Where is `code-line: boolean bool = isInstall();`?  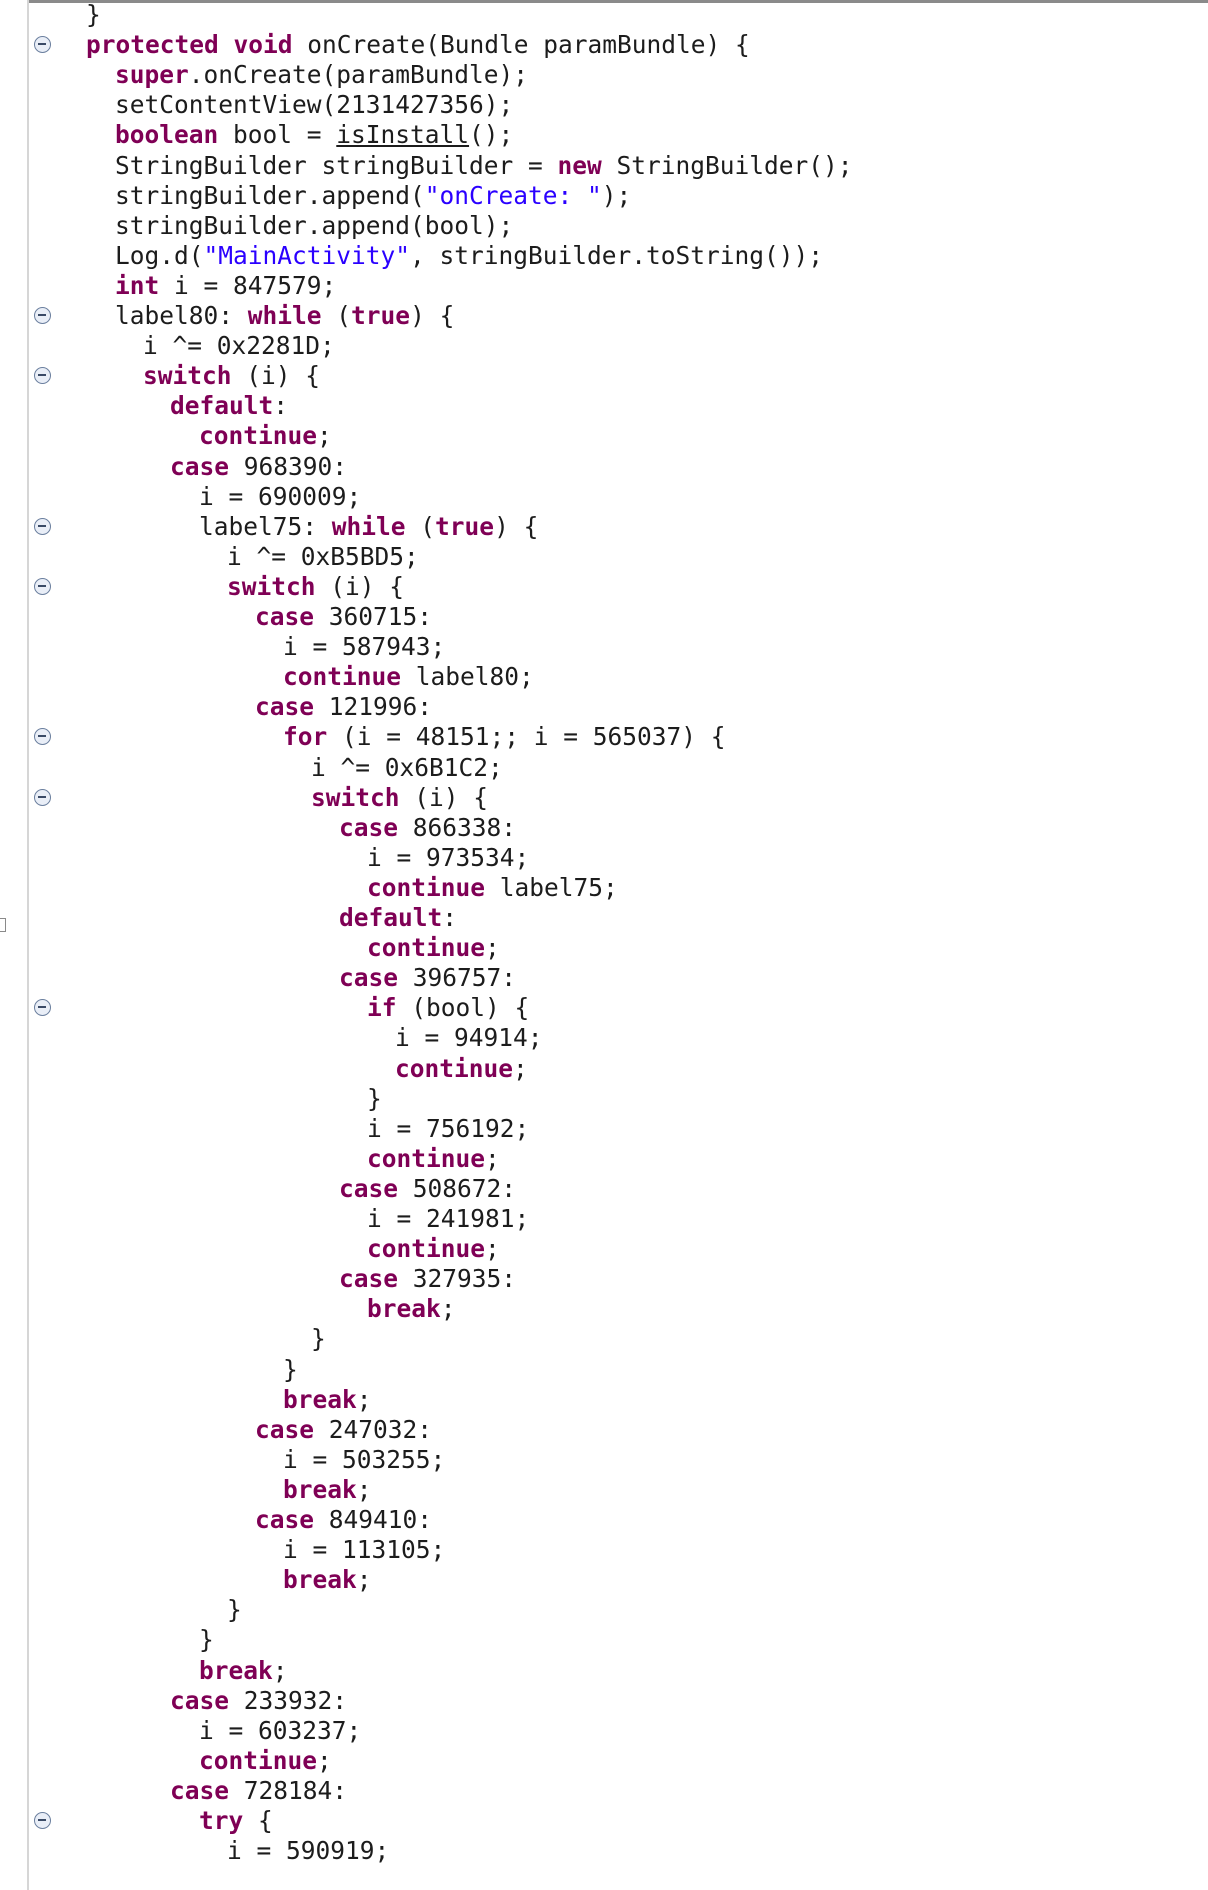
code-line: boolean bool = isInstall(); is located at coordinates (314, 135).